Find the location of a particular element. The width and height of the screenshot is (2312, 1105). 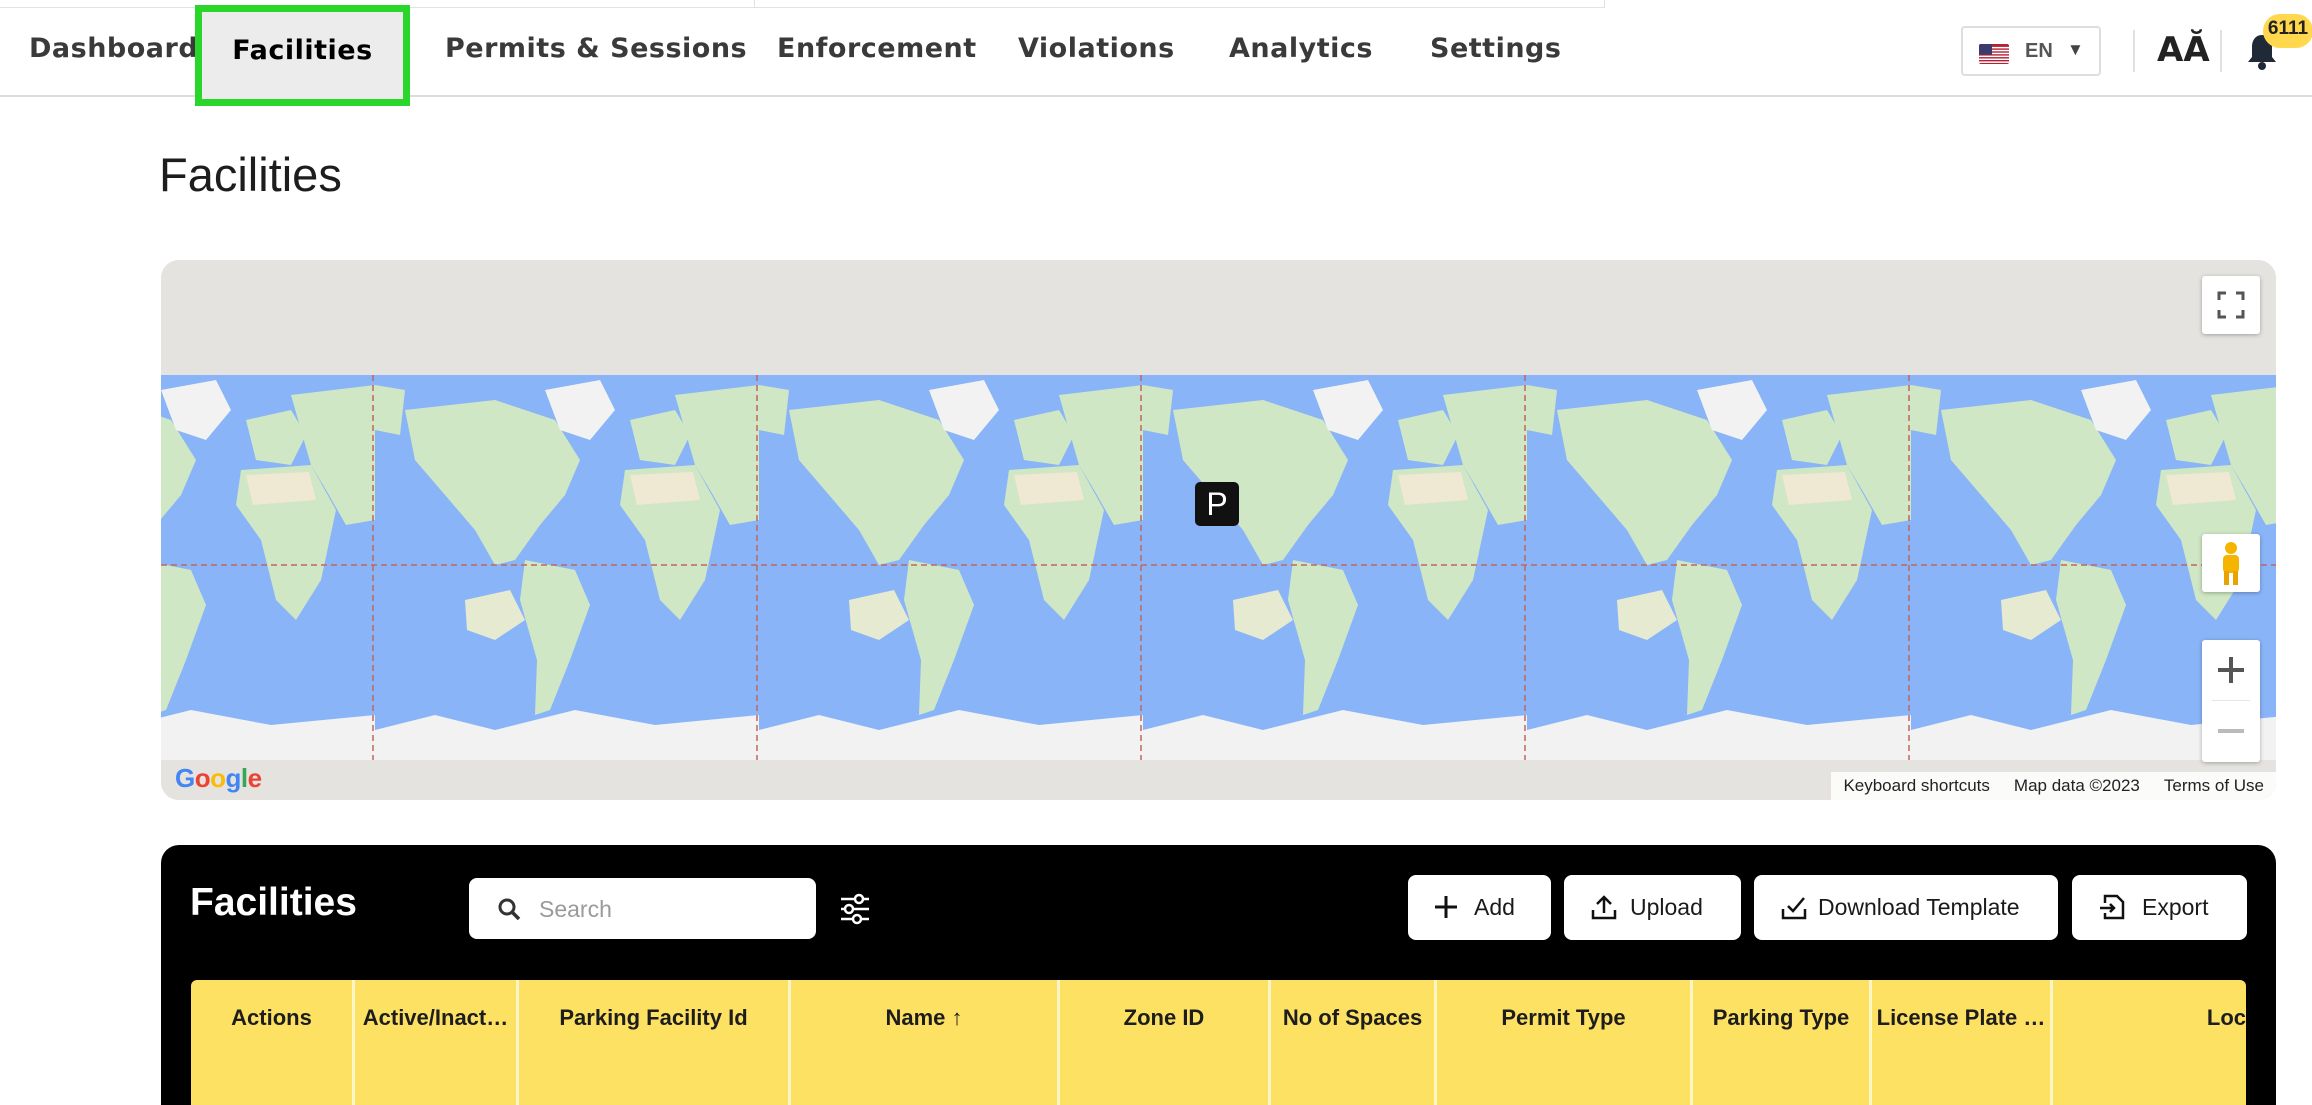

search-icon is located at coordinates (509, 909).